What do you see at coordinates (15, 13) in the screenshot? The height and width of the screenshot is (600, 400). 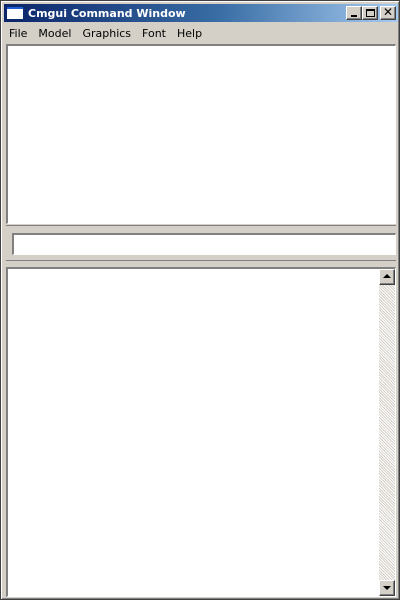 I see `window-app-icon` at bounding box center [15, 13].